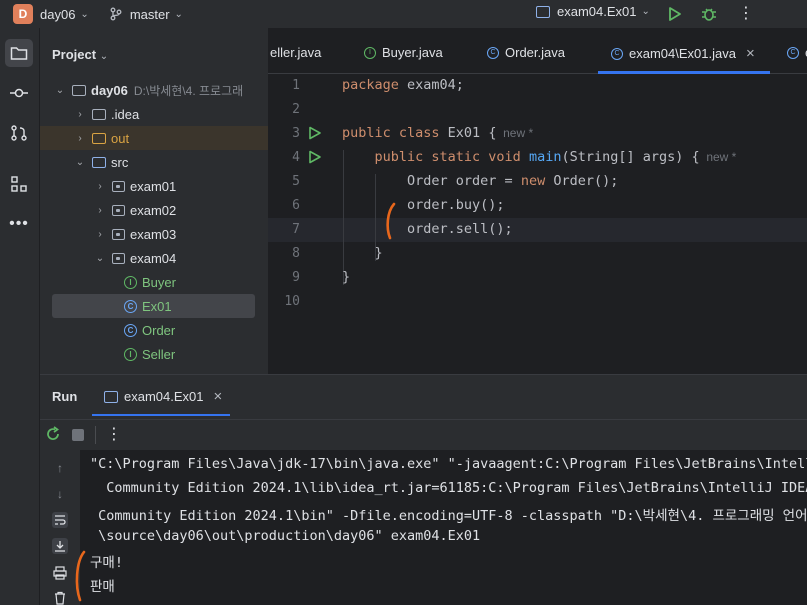 This screenshot has width=807, height=605. What do you see at coordinates (60, 597) in the screenshot?
I see `trash-icon` at bounding box center [60, 597].